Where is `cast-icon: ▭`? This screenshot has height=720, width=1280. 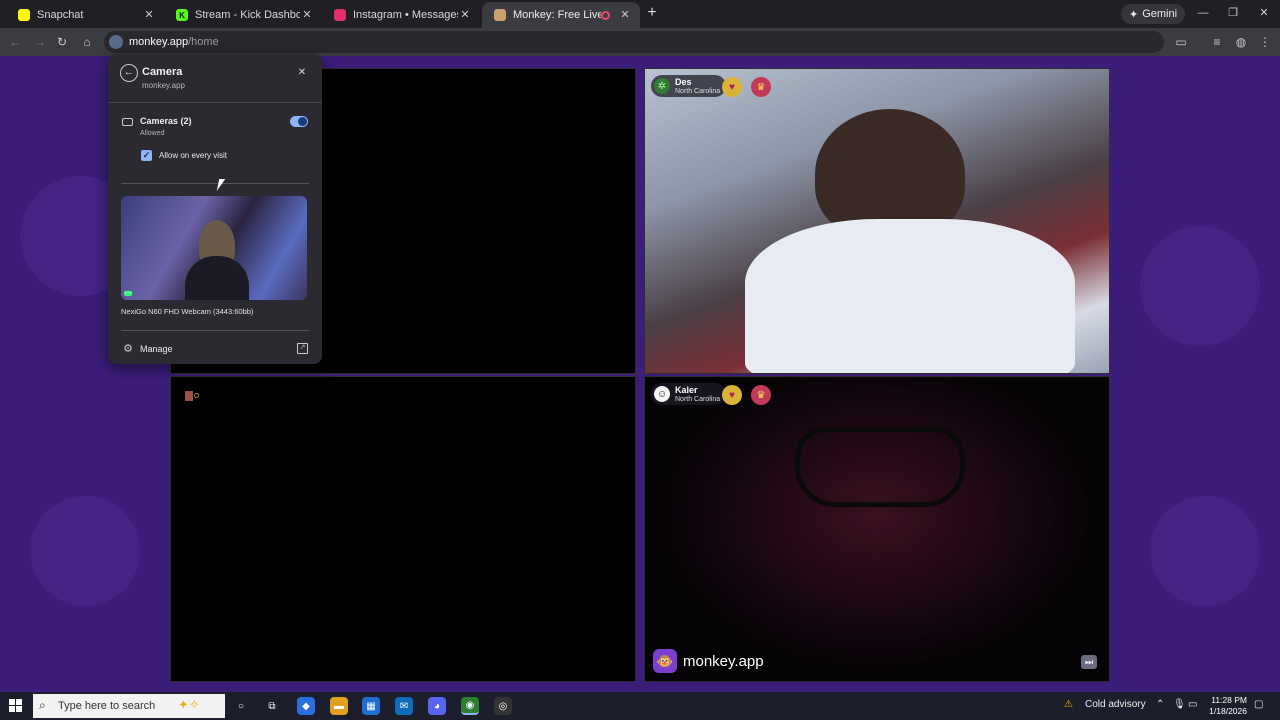
cast-icon: ▭ is located at coordinates (1181, 42).